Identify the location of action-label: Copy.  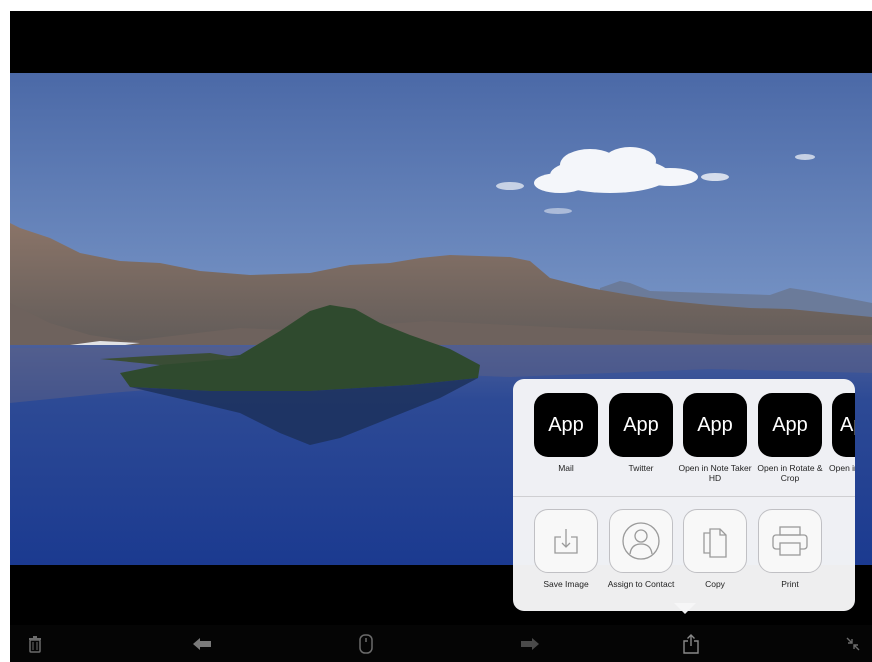
(715, 584).